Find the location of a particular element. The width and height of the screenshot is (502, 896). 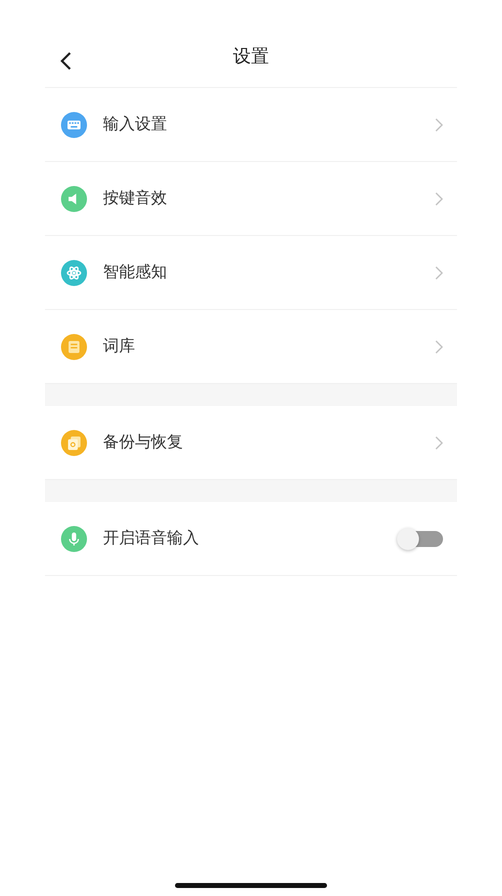

toggle-switch is located at coordinates (420, 539).